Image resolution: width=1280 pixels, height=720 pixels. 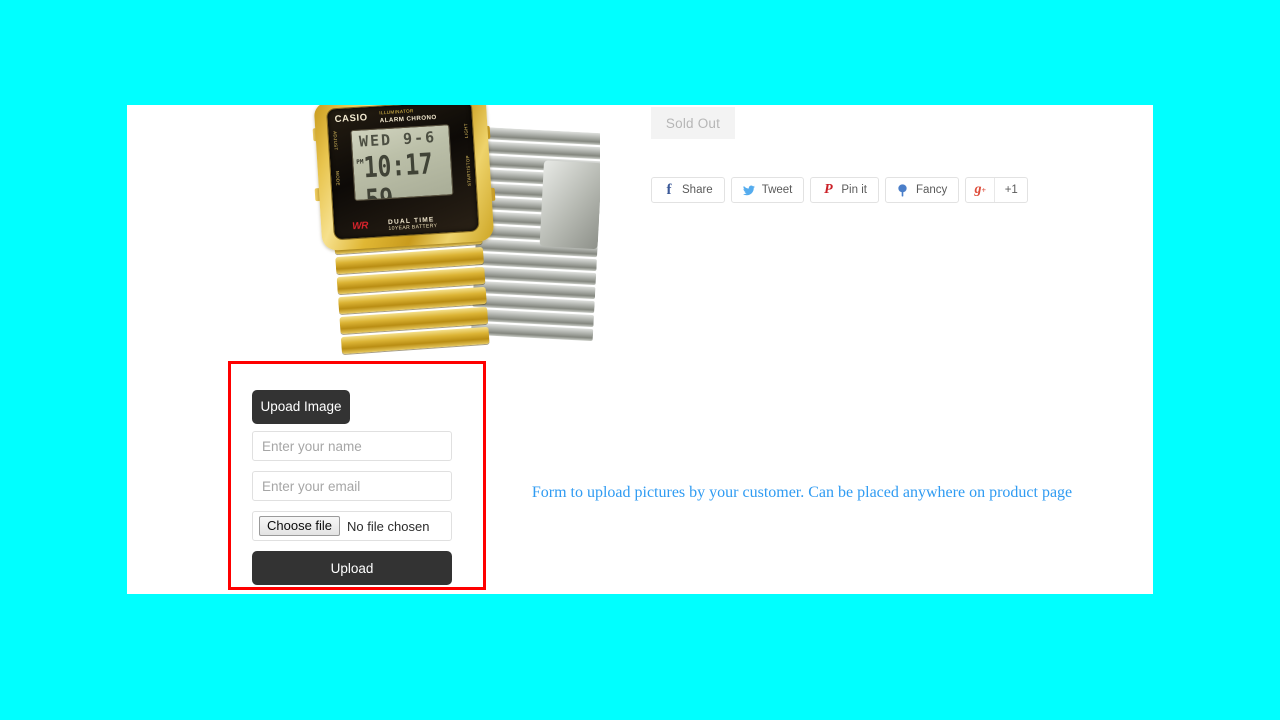 I want to click on watch-wr-label: WR, so click(x=360, y=226).